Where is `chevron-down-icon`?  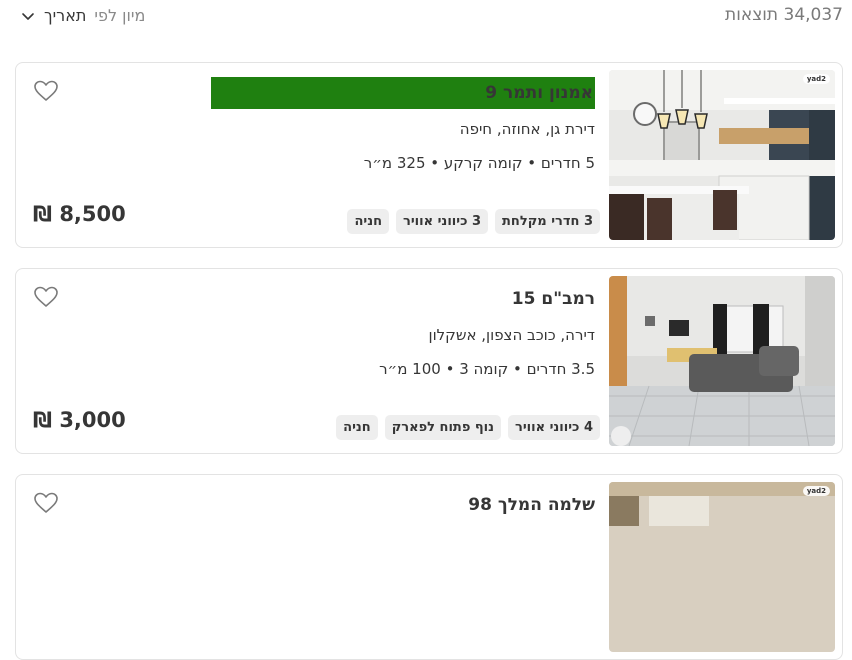
chevron-down-icon is located at coordinates (28, 16).